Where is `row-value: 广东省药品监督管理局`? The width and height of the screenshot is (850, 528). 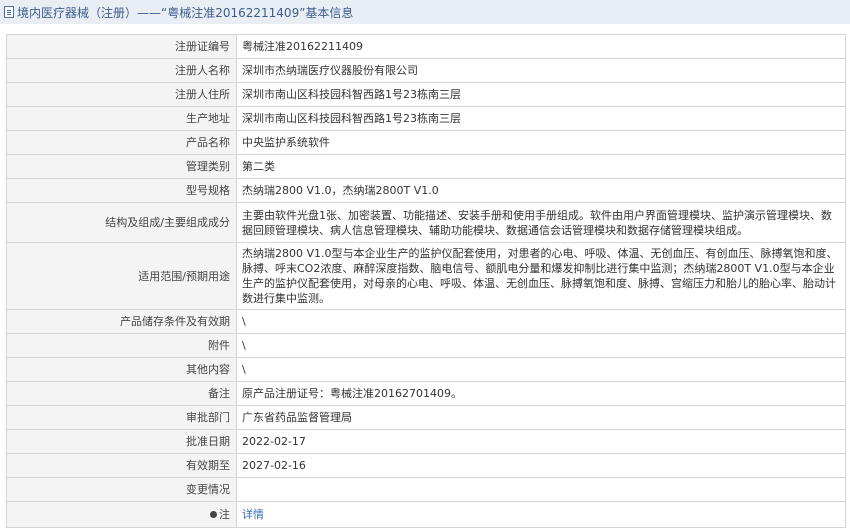 row-value: 广东省药品监督管理局 is located at coordinates (541, 417).